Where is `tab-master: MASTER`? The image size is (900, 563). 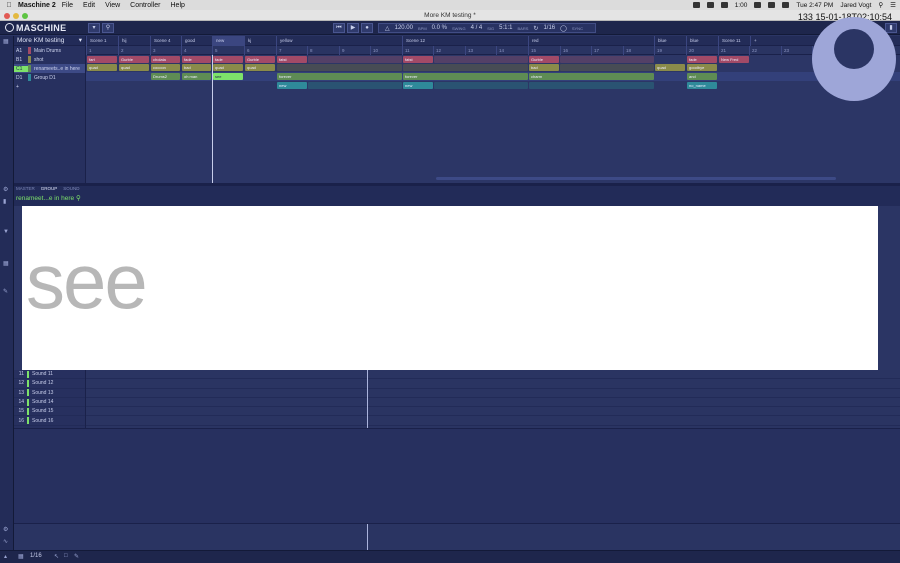 tab-master: MASTER is located at coordinates (25, 188).